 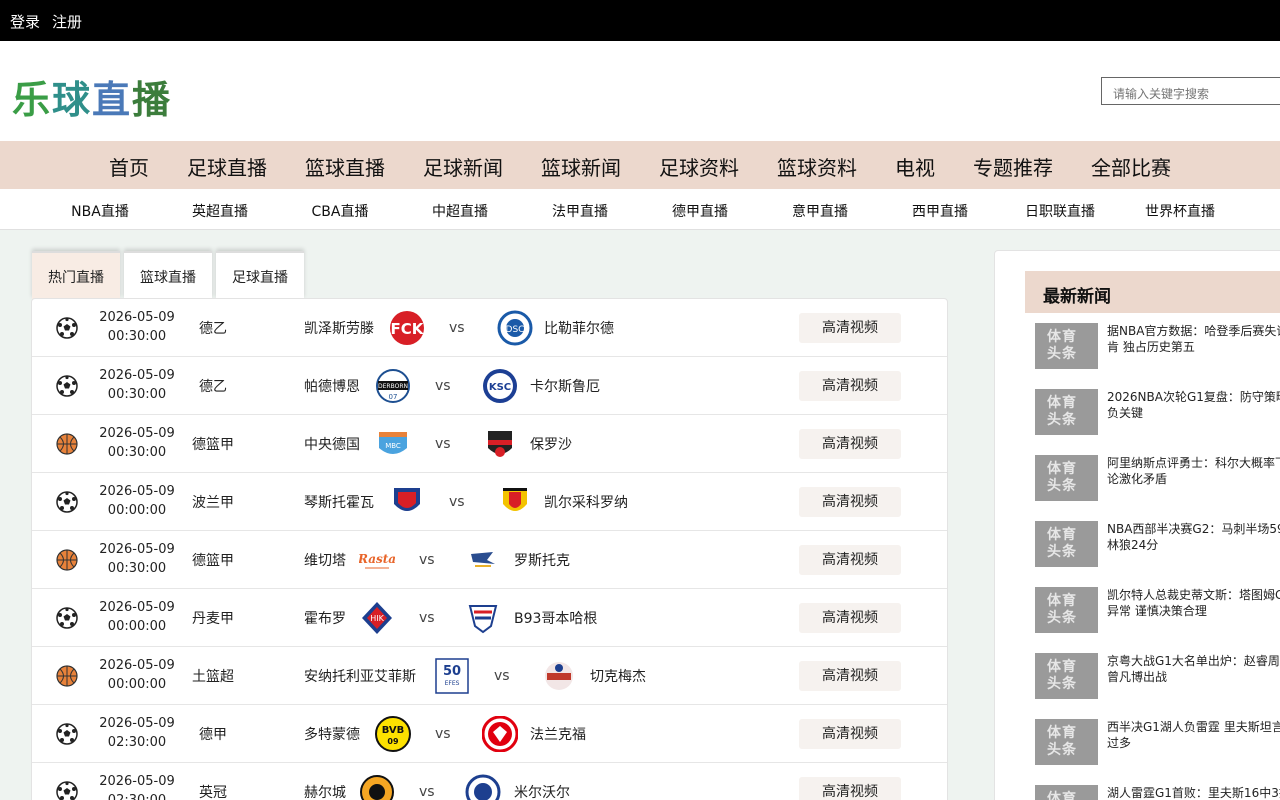 I want to click on nav-item-football-data: 足球资料, so click(x=699, y=166).